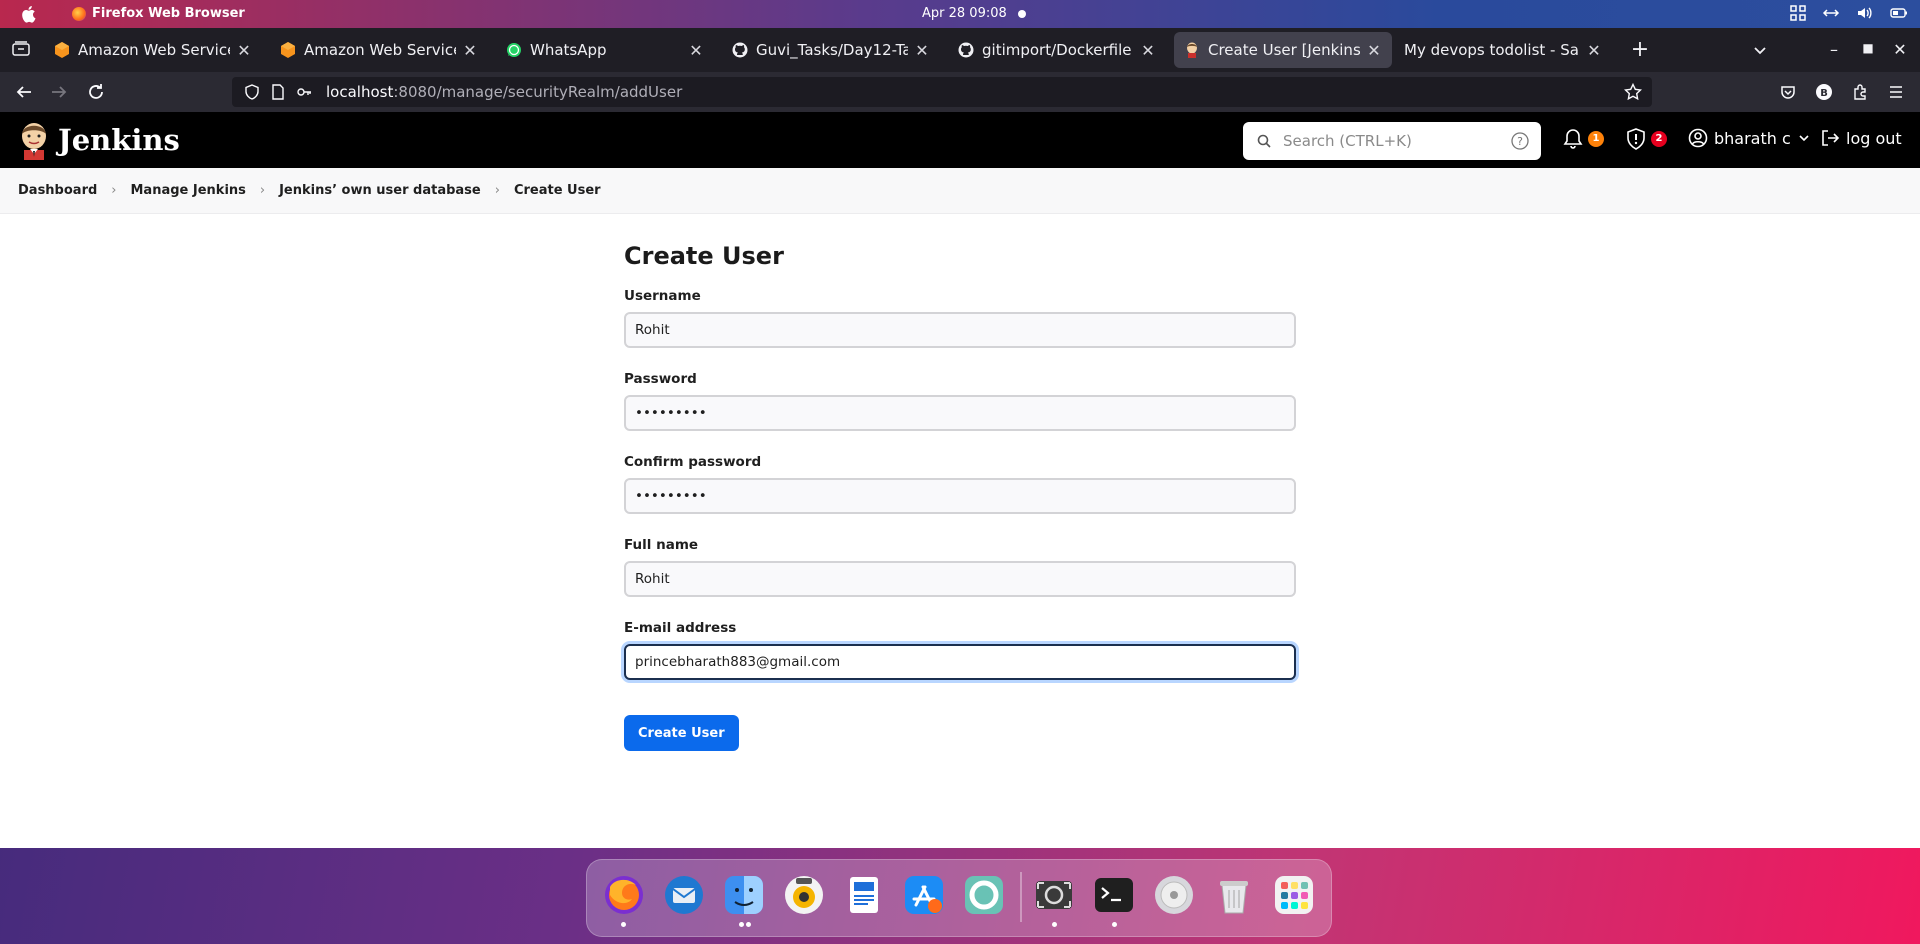 This screenshot has width=1920, height=944. I want to click on active-app-menu: Firefox Web Browser, so click(158, 13).